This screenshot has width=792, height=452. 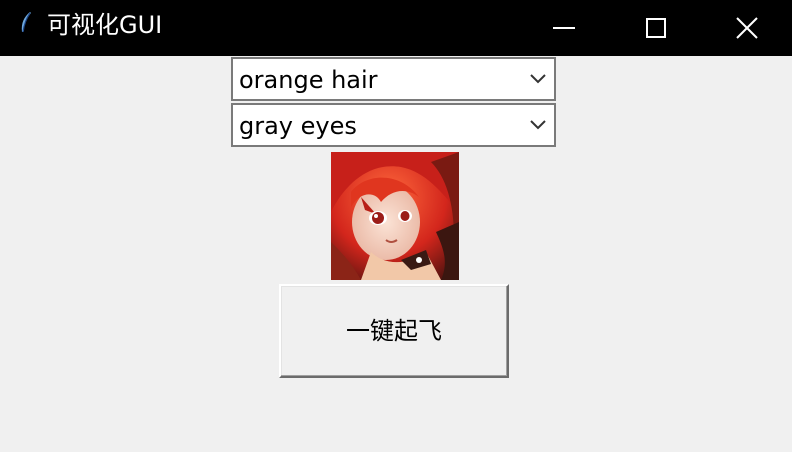 What do you see at coordinates (26, 22) in the screenshot?
I see `feather-icon` at bounding box center [26, 22].